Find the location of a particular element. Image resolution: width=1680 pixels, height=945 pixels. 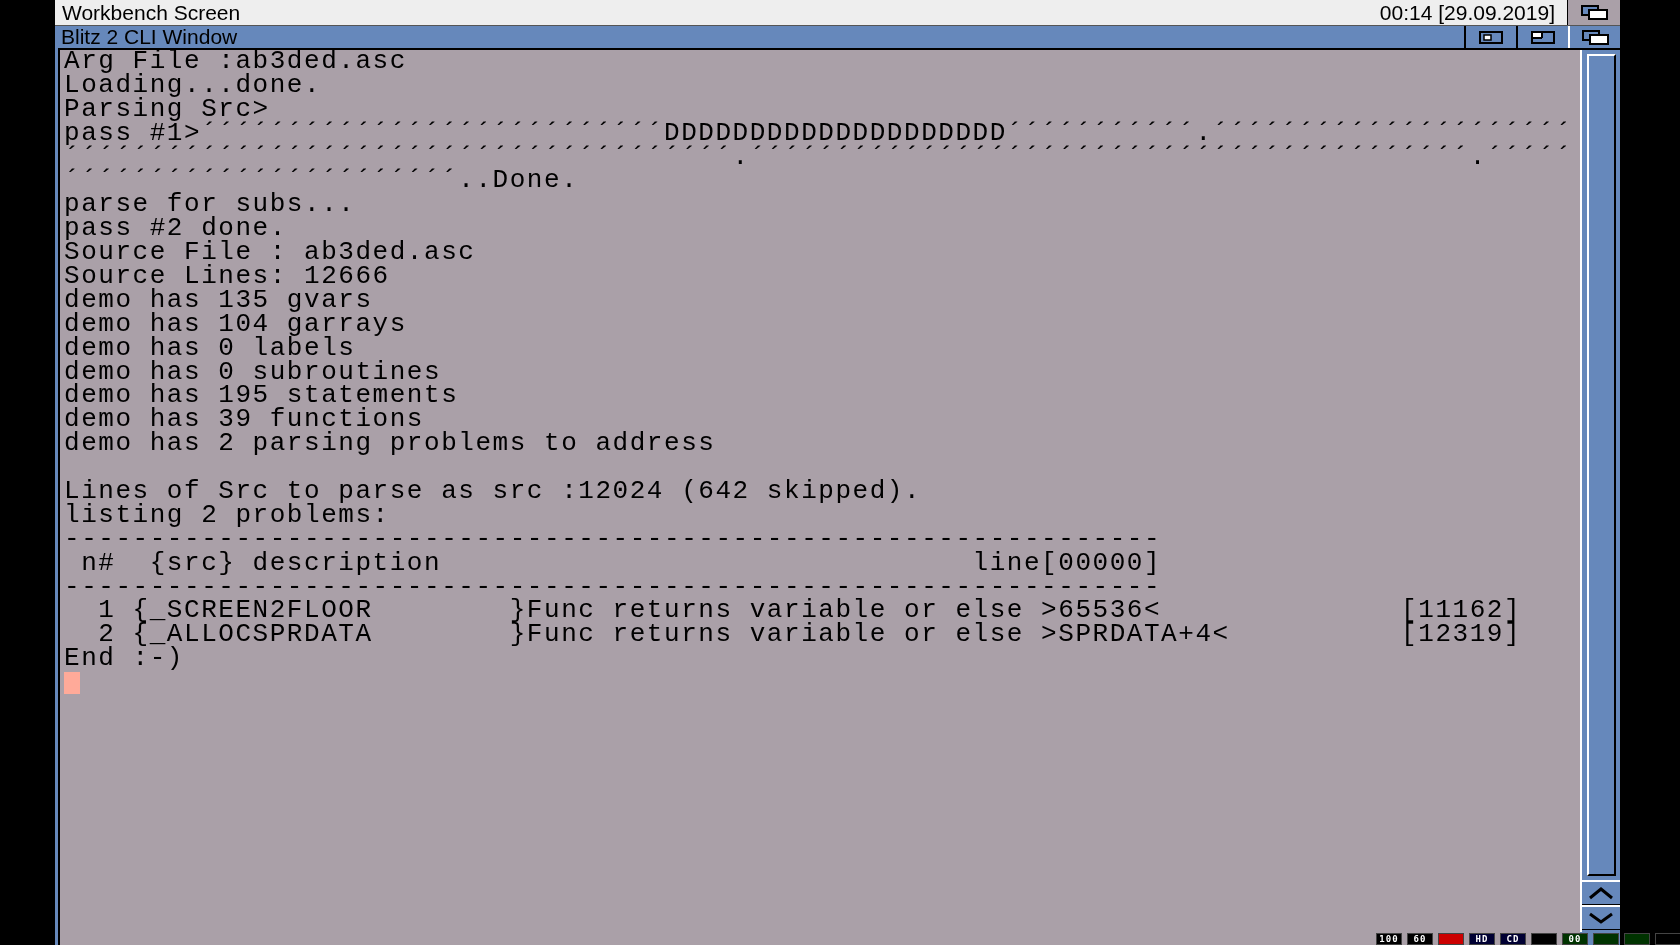

text-cursor is located at coordinates (72, 683).